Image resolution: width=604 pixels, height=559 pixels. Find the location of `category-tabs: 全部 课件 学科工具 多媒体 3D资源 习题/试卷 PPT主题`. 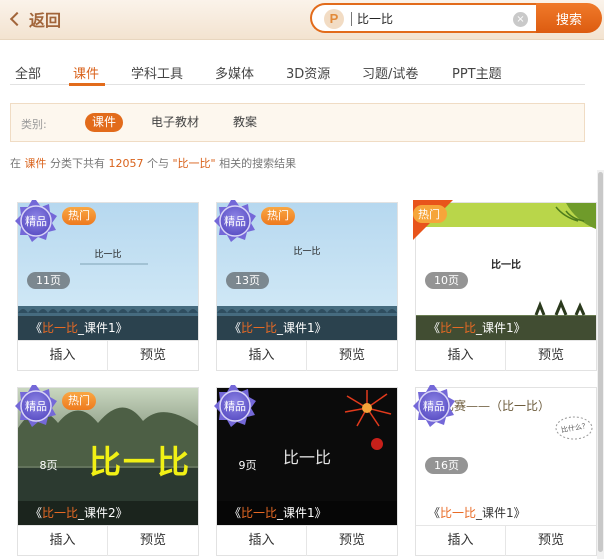

category-tabs: 全部 课件 学科工具 多媒体 3D资源 习题/试卷 PPT主题 is located at coordinates (302, 63).